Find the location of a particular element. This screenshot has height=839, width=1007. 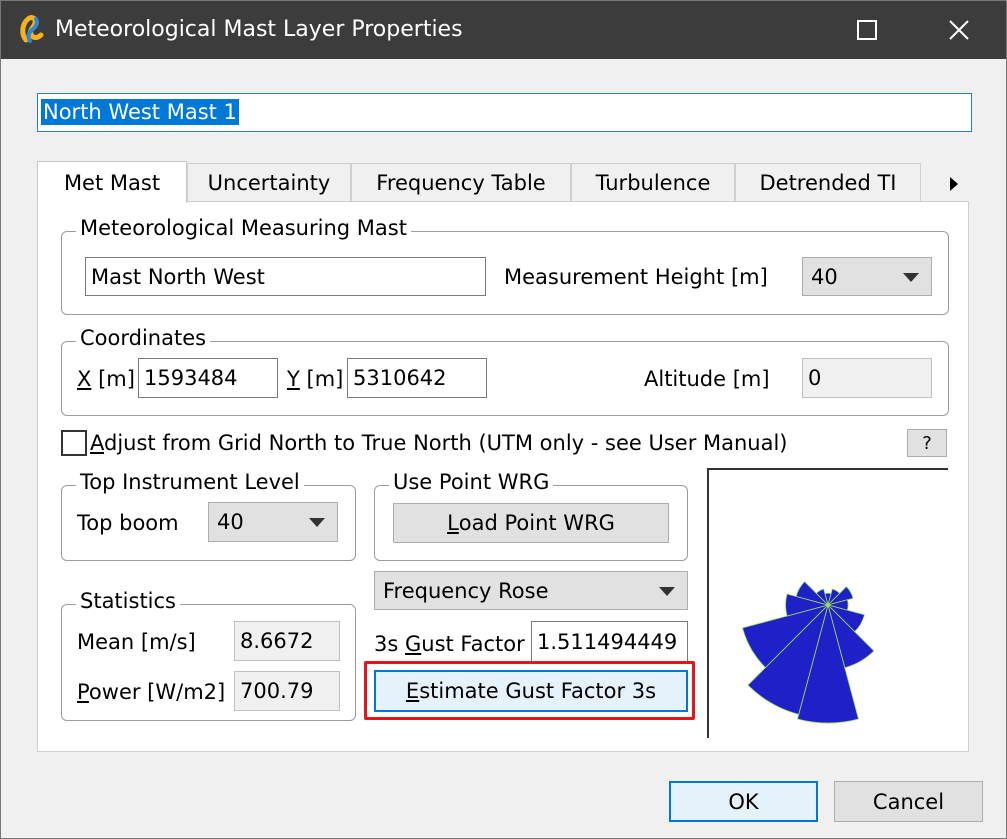

altitude-input: 0 is located at coordinates (867, 378).